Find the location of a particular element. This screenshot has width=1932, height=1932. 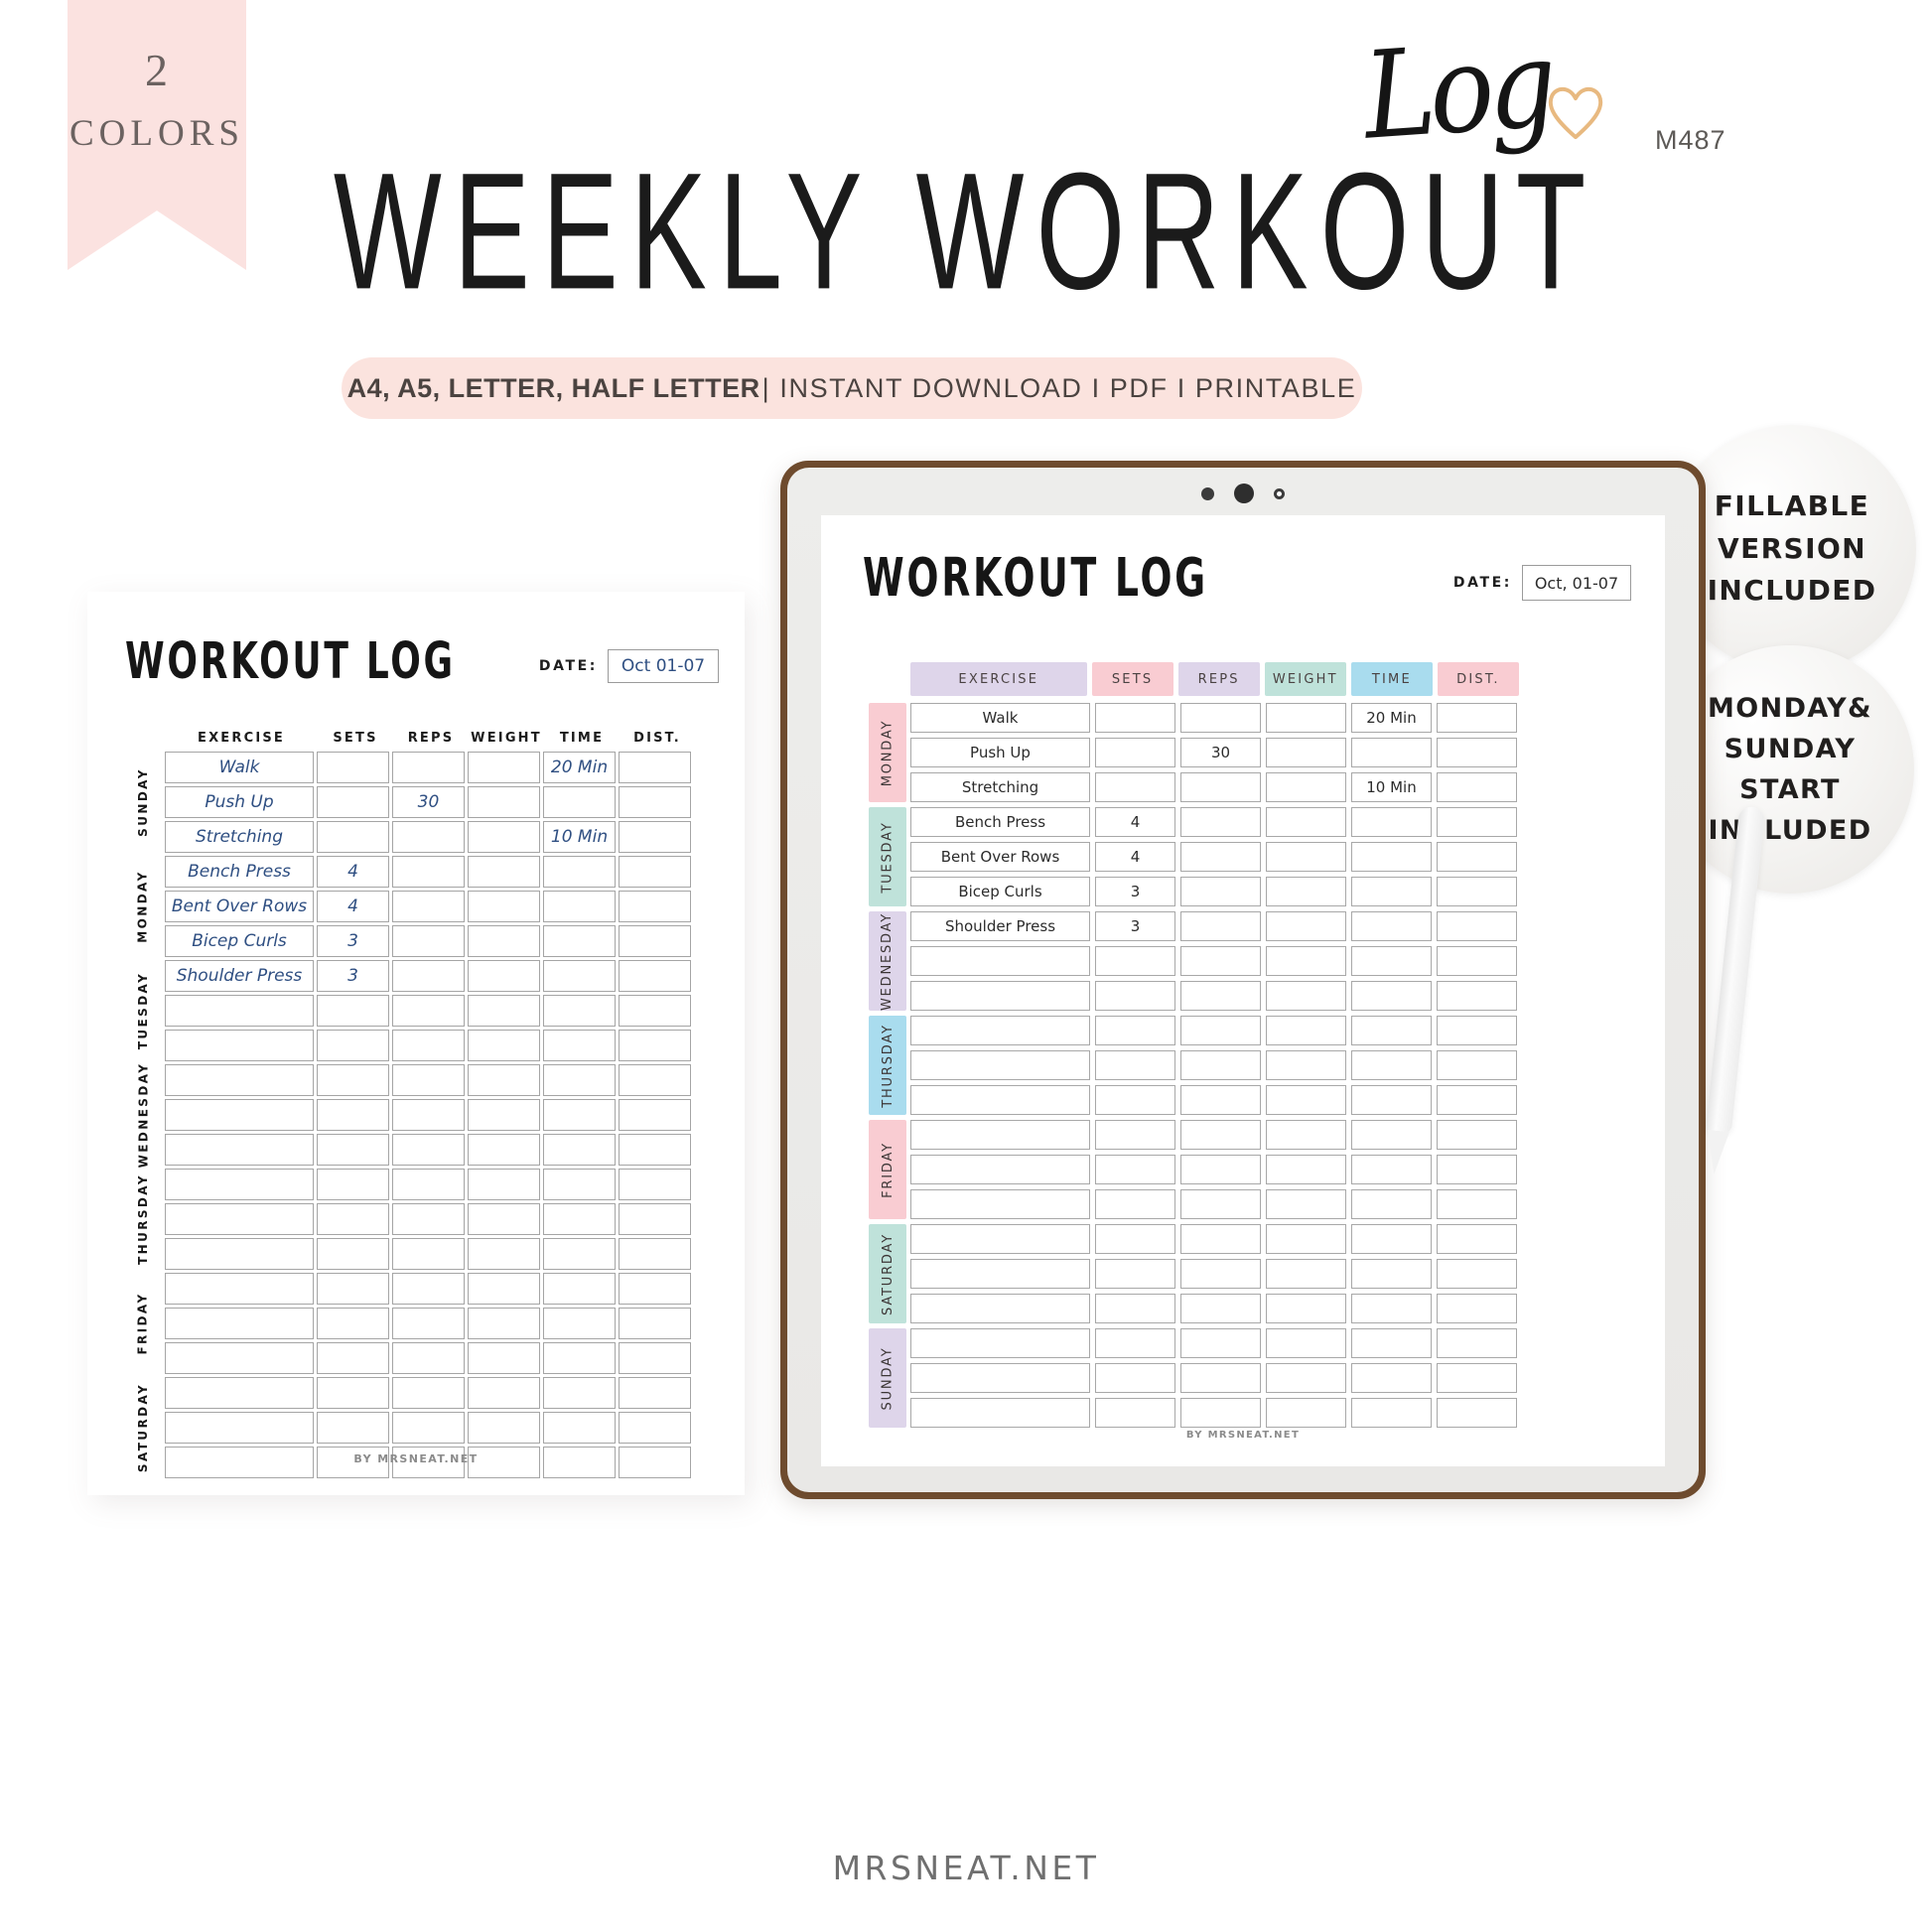

table-cell-exercise: Shoulder Press is located at coordinates (1000, 926).